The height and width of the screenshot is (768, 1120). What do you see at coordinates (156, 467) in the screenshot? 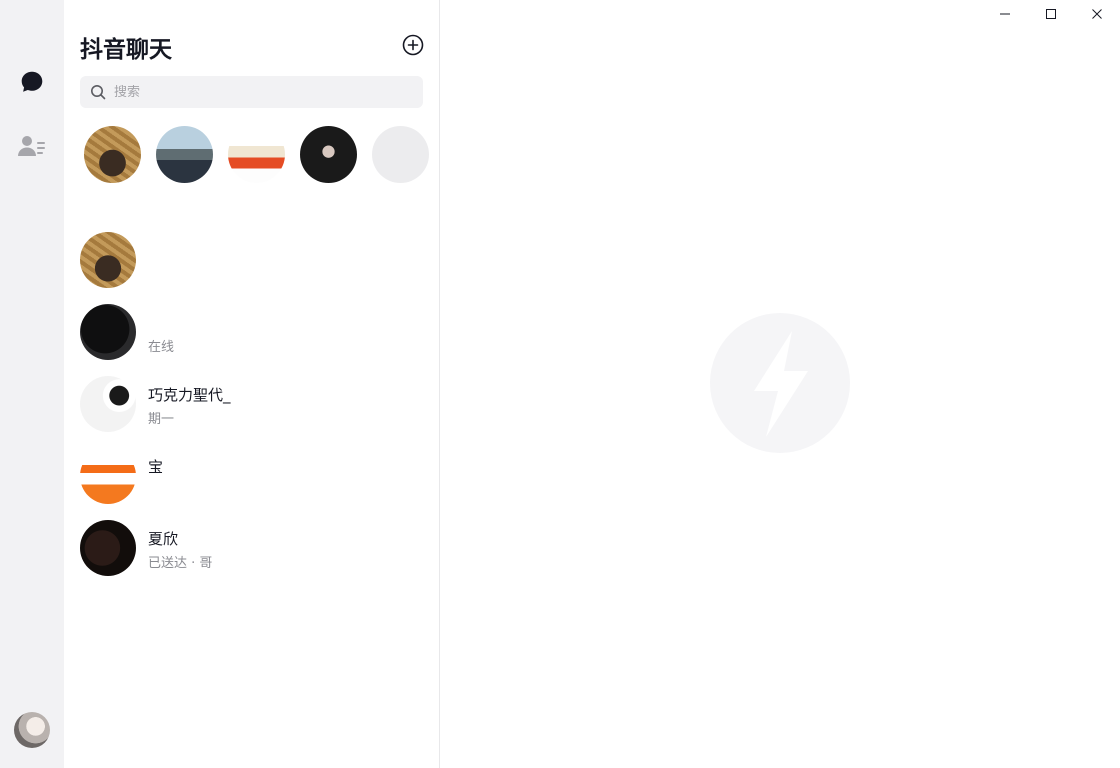
I see `contact-name: 宝` at bounding box center [156, 467].